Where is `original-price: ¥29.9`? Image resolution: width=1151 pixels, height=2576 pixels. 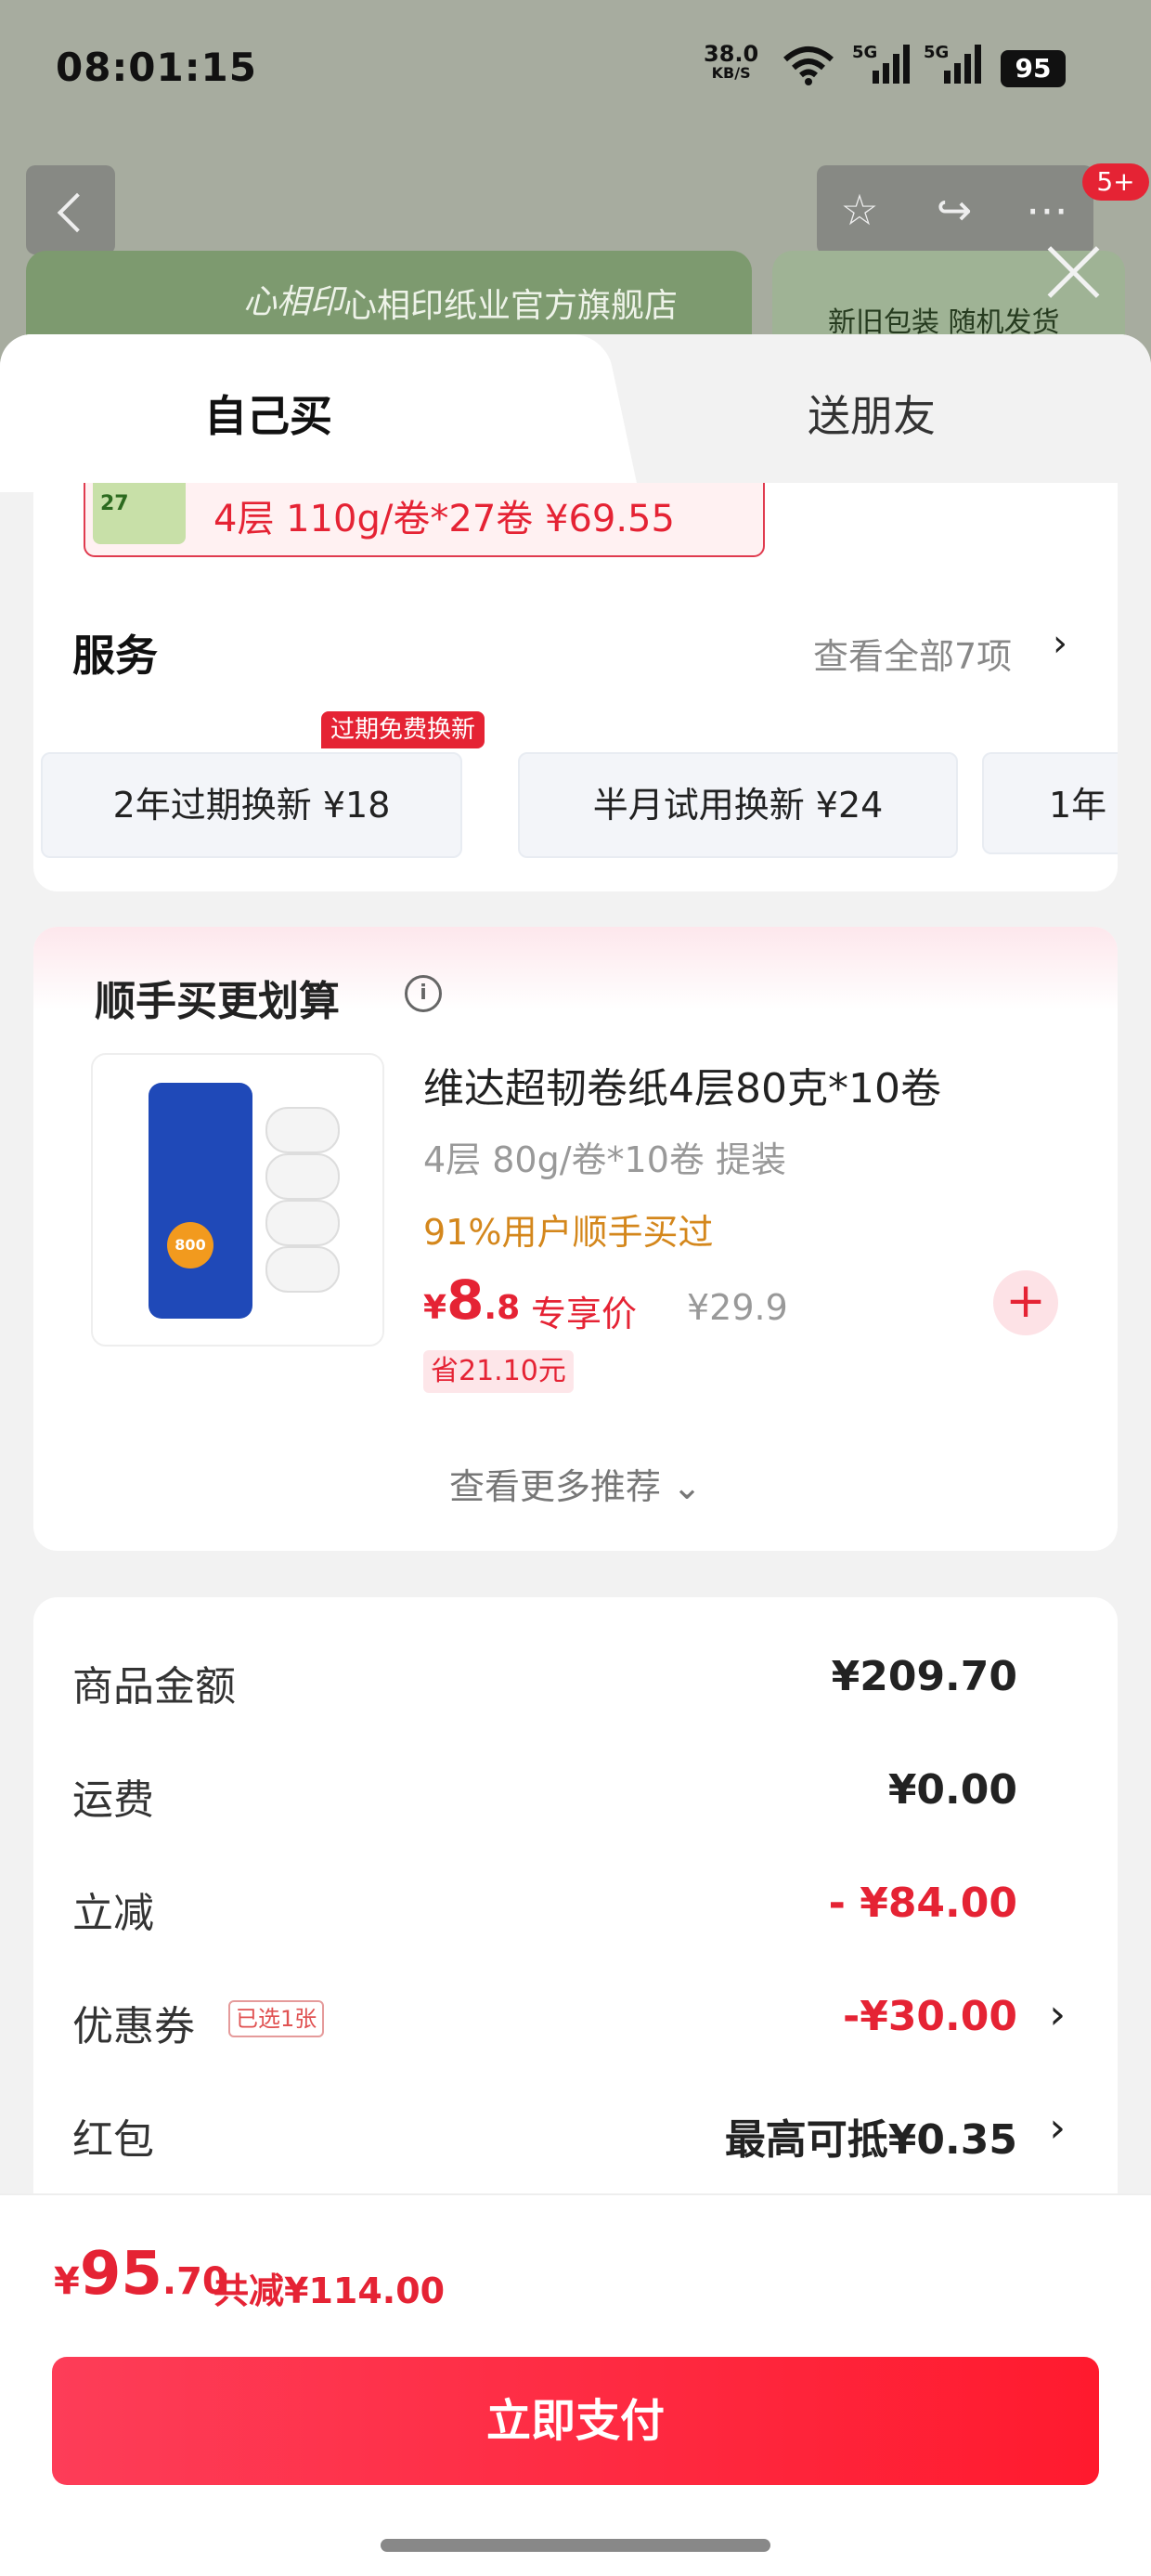 original-price: ¥29.9 is located at coordinates (737, 1307).